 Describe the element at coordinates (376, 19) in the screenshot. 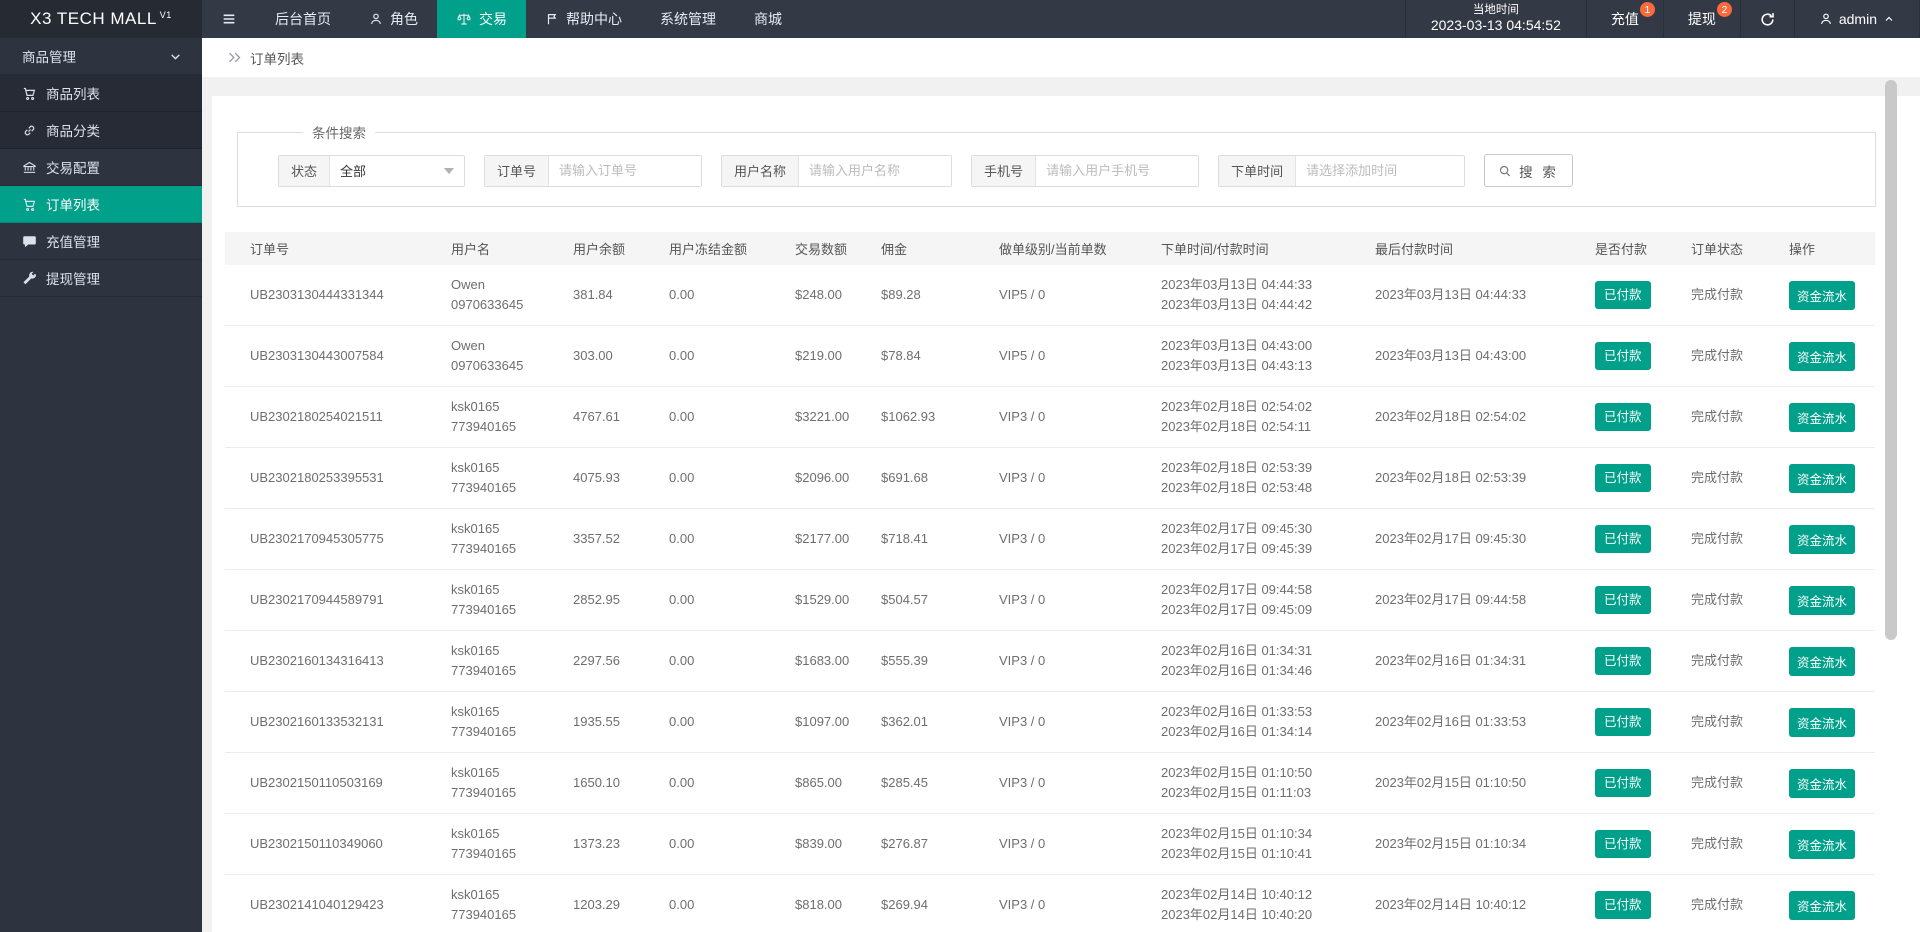

I see `user-icon` at that location.